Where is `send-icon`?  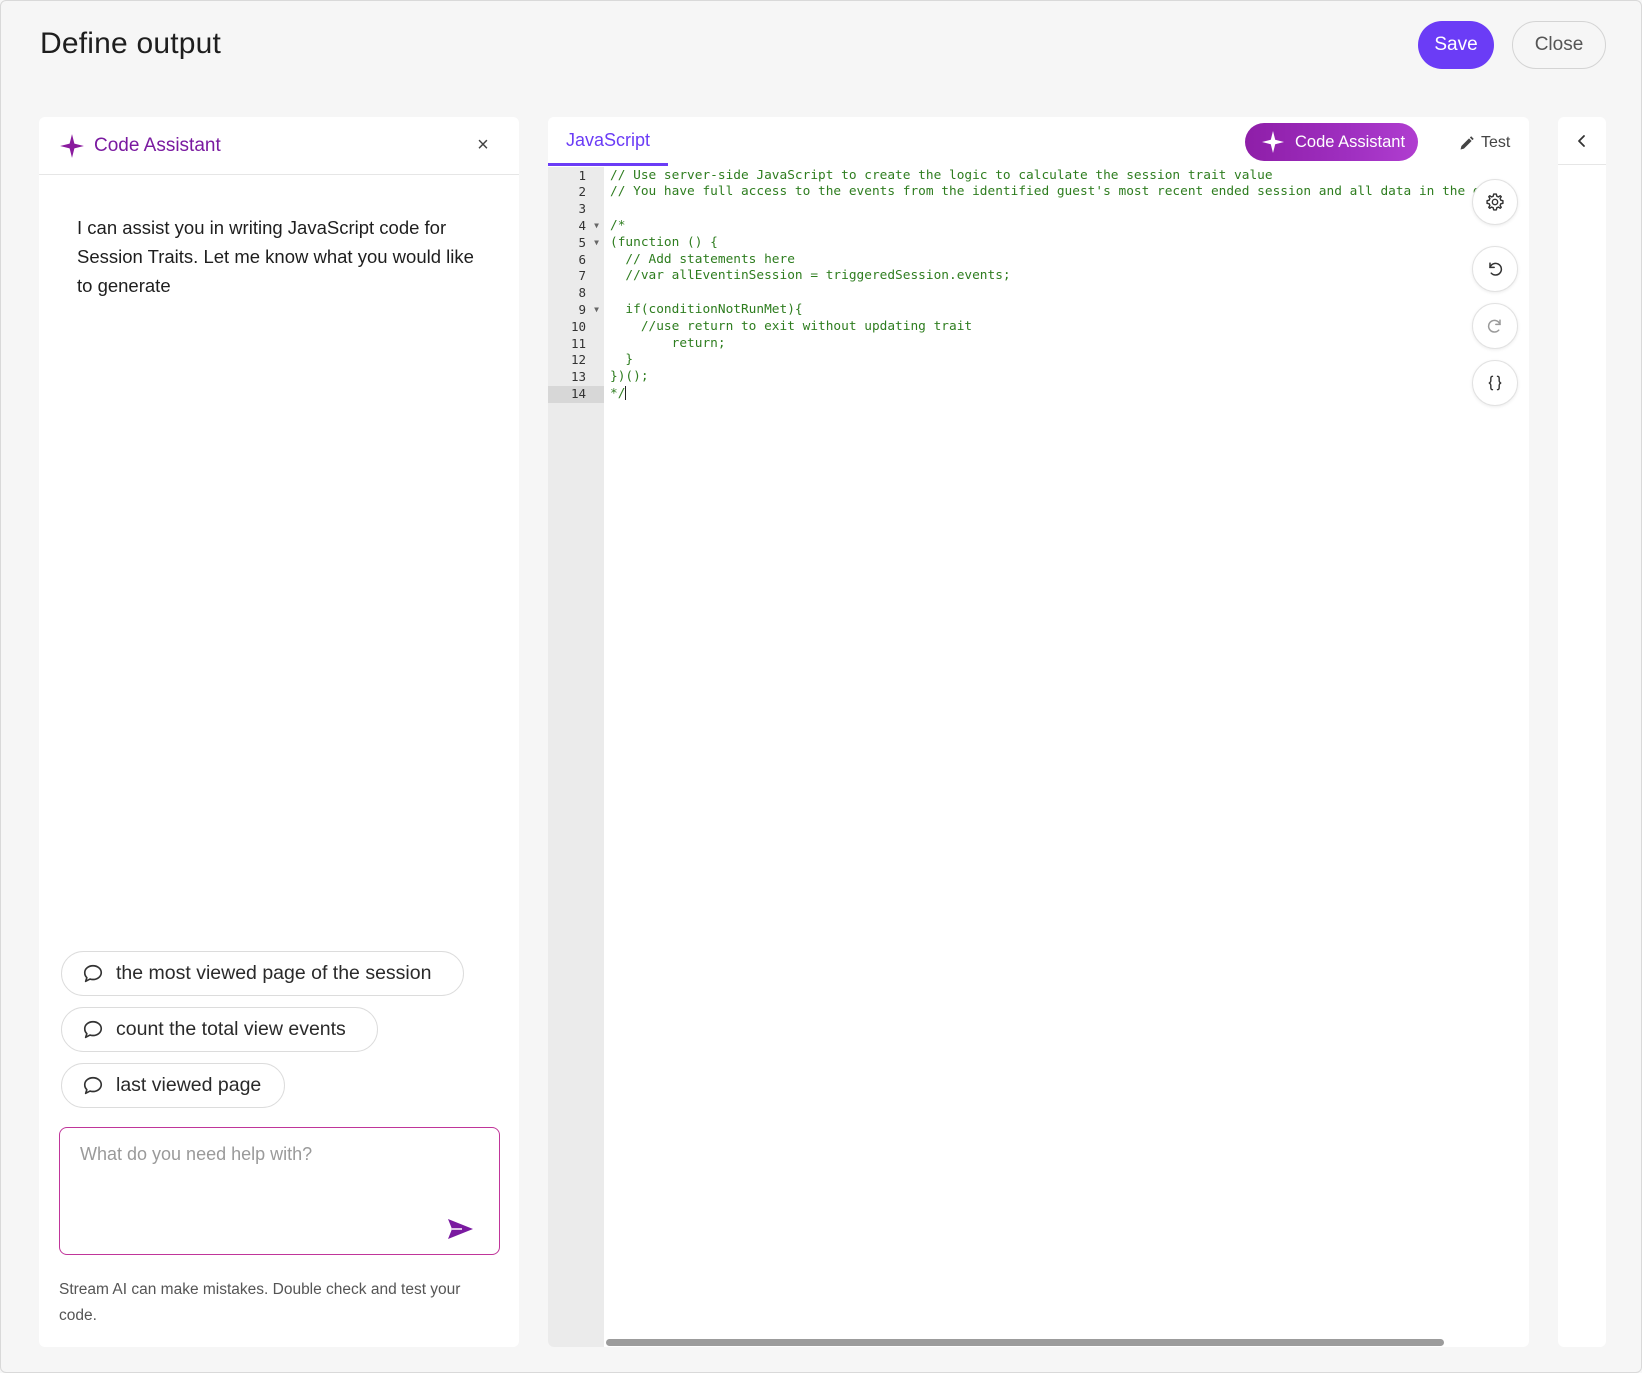
send-icon is located at coordinates (460, 1229).